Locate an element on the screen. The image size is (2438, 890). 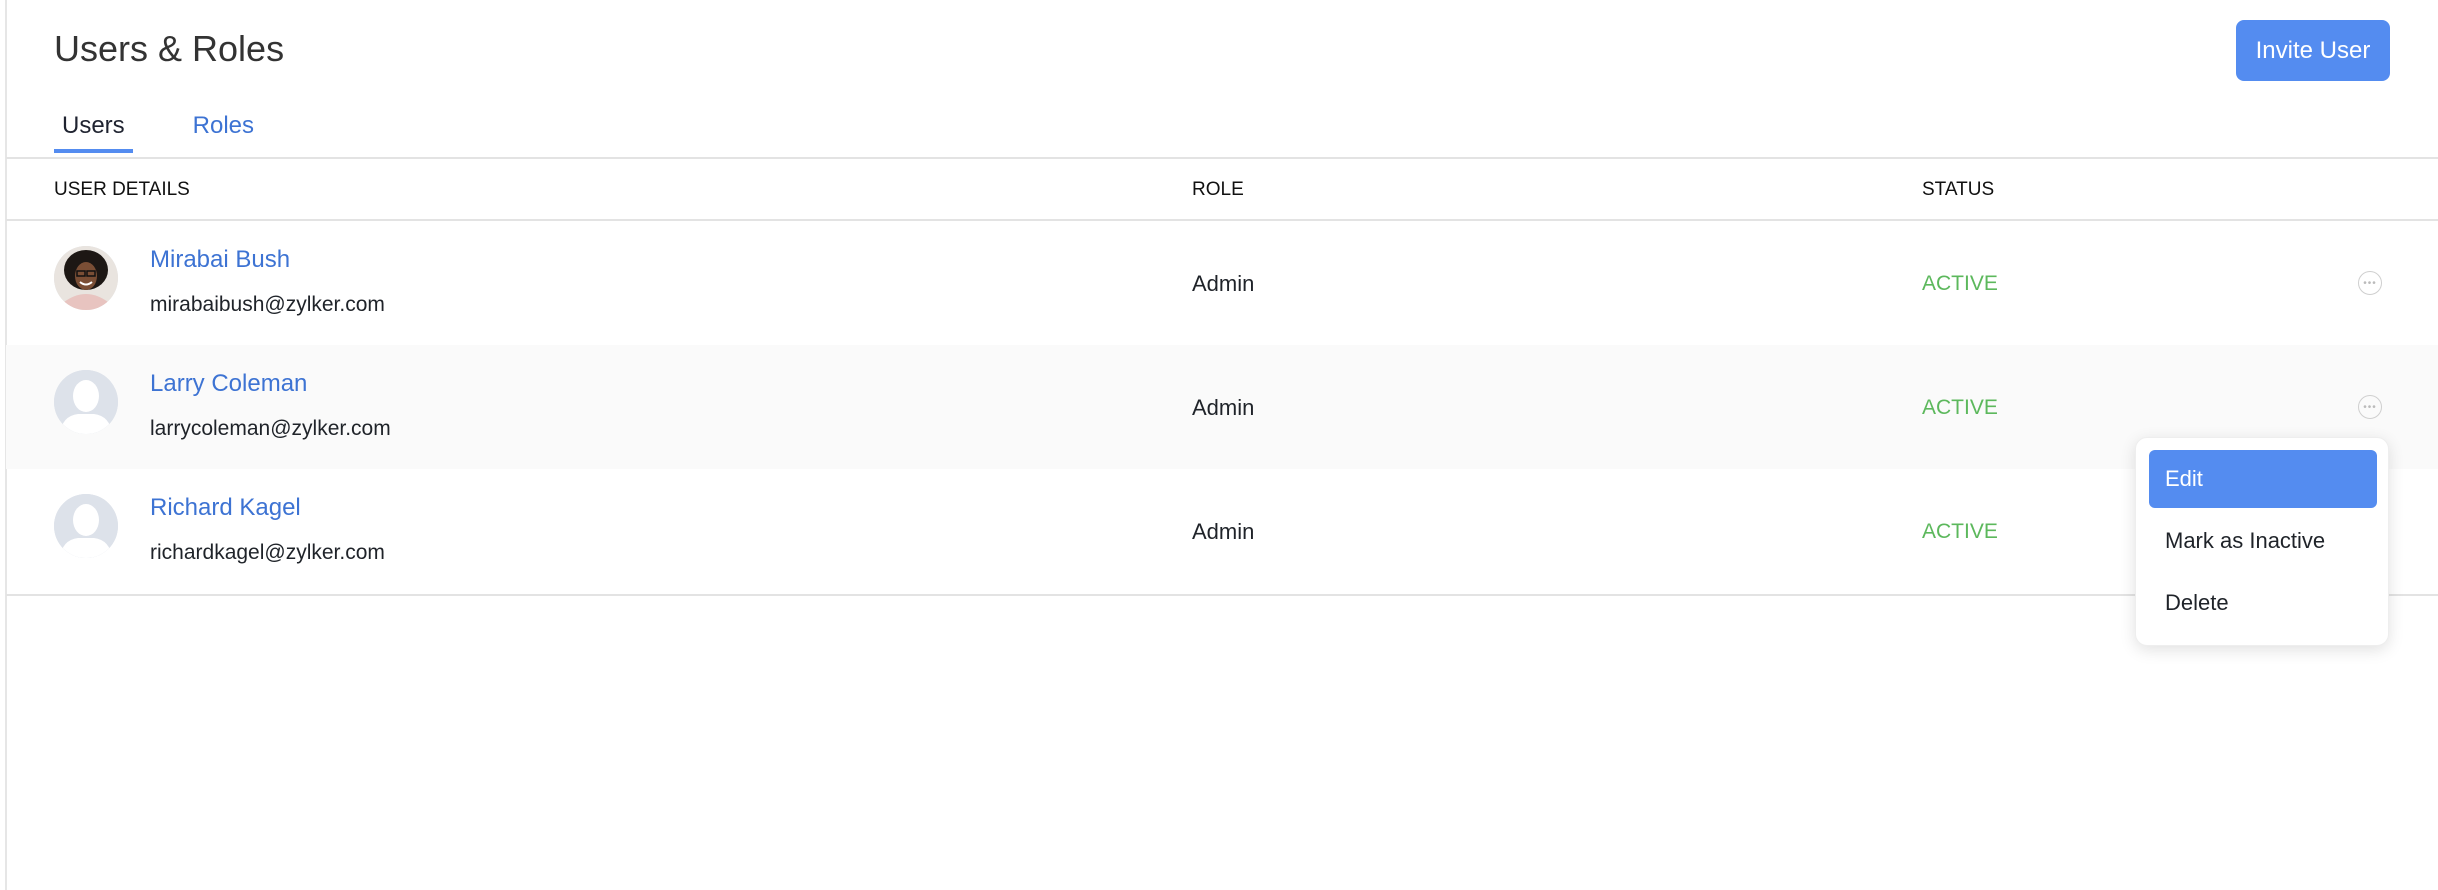
invite-user-button: Invite User is located at coordinates (2313, 50).